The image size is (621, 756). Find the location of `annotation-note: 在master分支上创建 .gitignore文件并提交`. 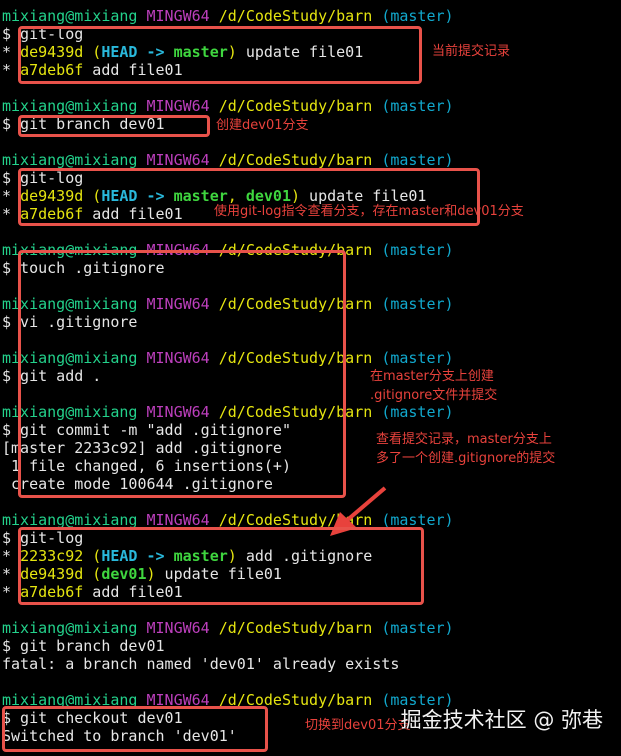

annotation-note: 在master分支上创建 .gitignore文件并提交 is located at coordinates (434, 386).